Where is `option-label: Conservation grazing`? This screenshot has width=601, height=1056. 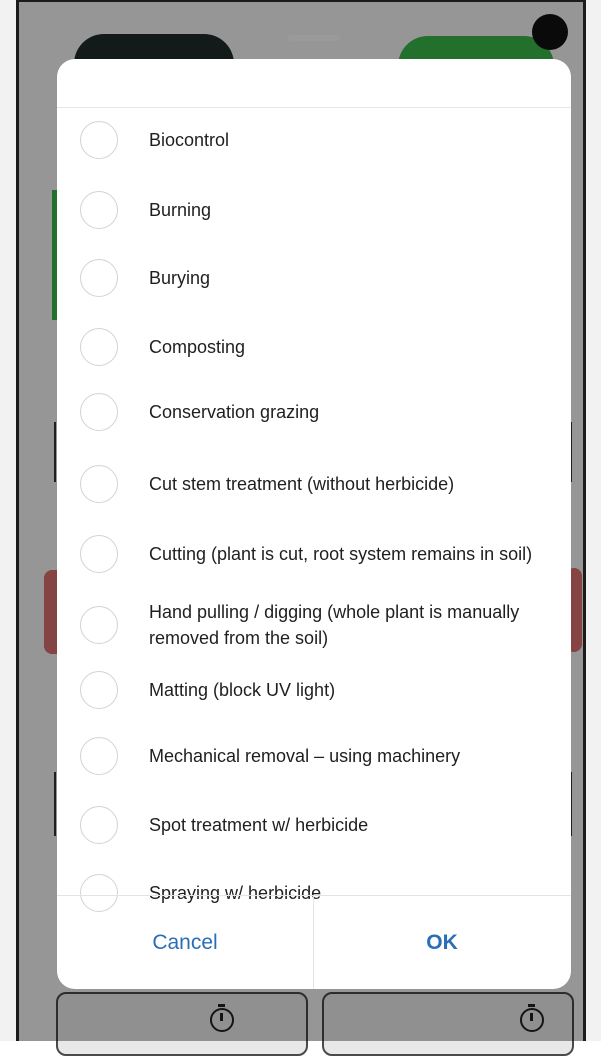 option-label: Conservation grazing is located at coordinates (234, 412).